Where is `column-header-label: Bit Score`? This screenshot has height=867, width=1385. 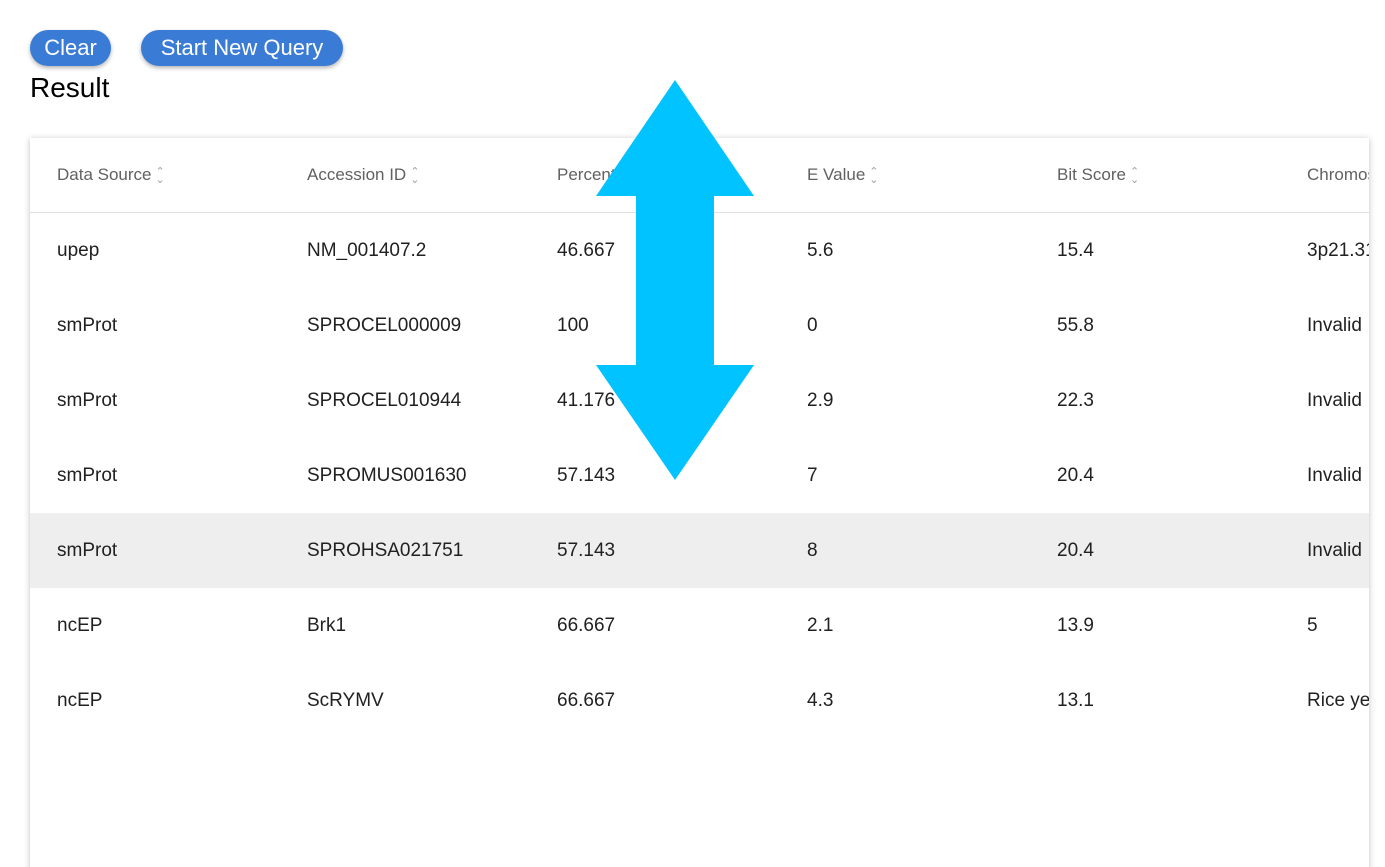
column-header-label: Bit Score is located at coordinates (1091, 174).